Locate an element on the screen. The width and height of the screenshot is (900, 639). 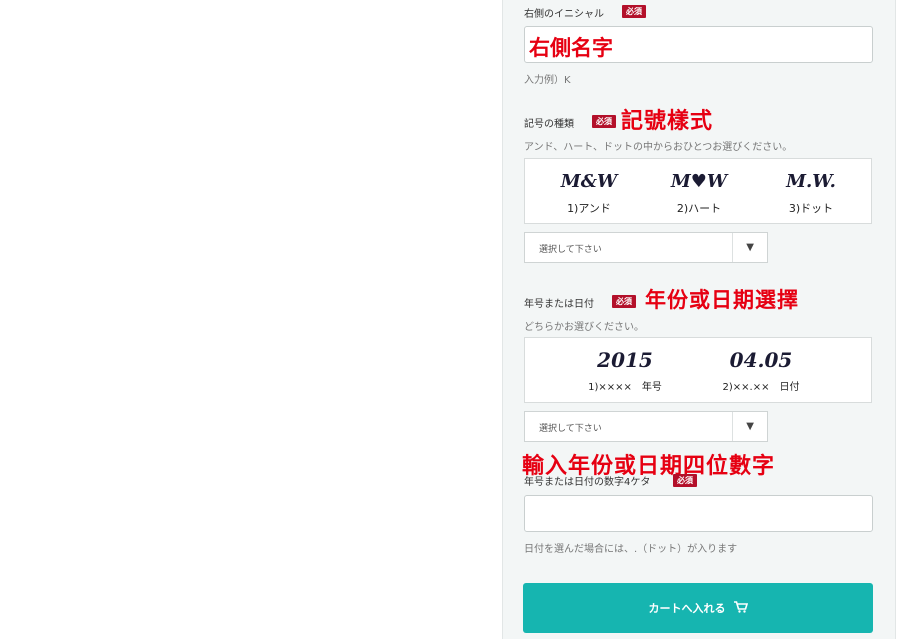
sample-and-caption: 1)アンド is located at coordinates (589, 208).